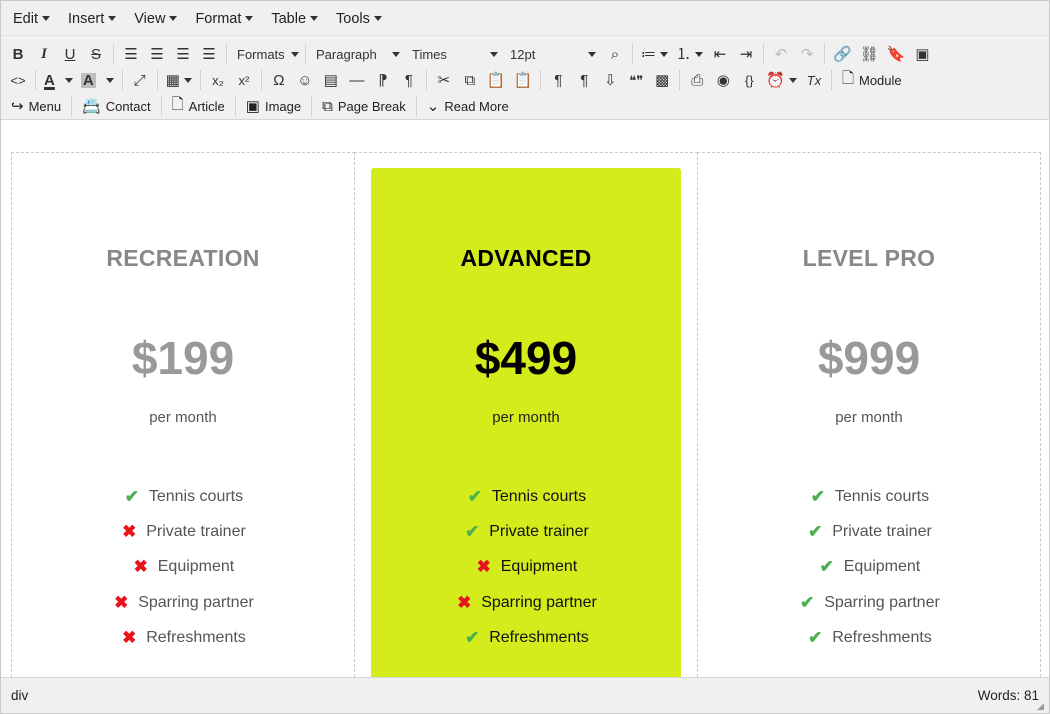  Describe the element at coordinates (444, 80) in the screenshot. I see `cut-button: ✂` at that location.